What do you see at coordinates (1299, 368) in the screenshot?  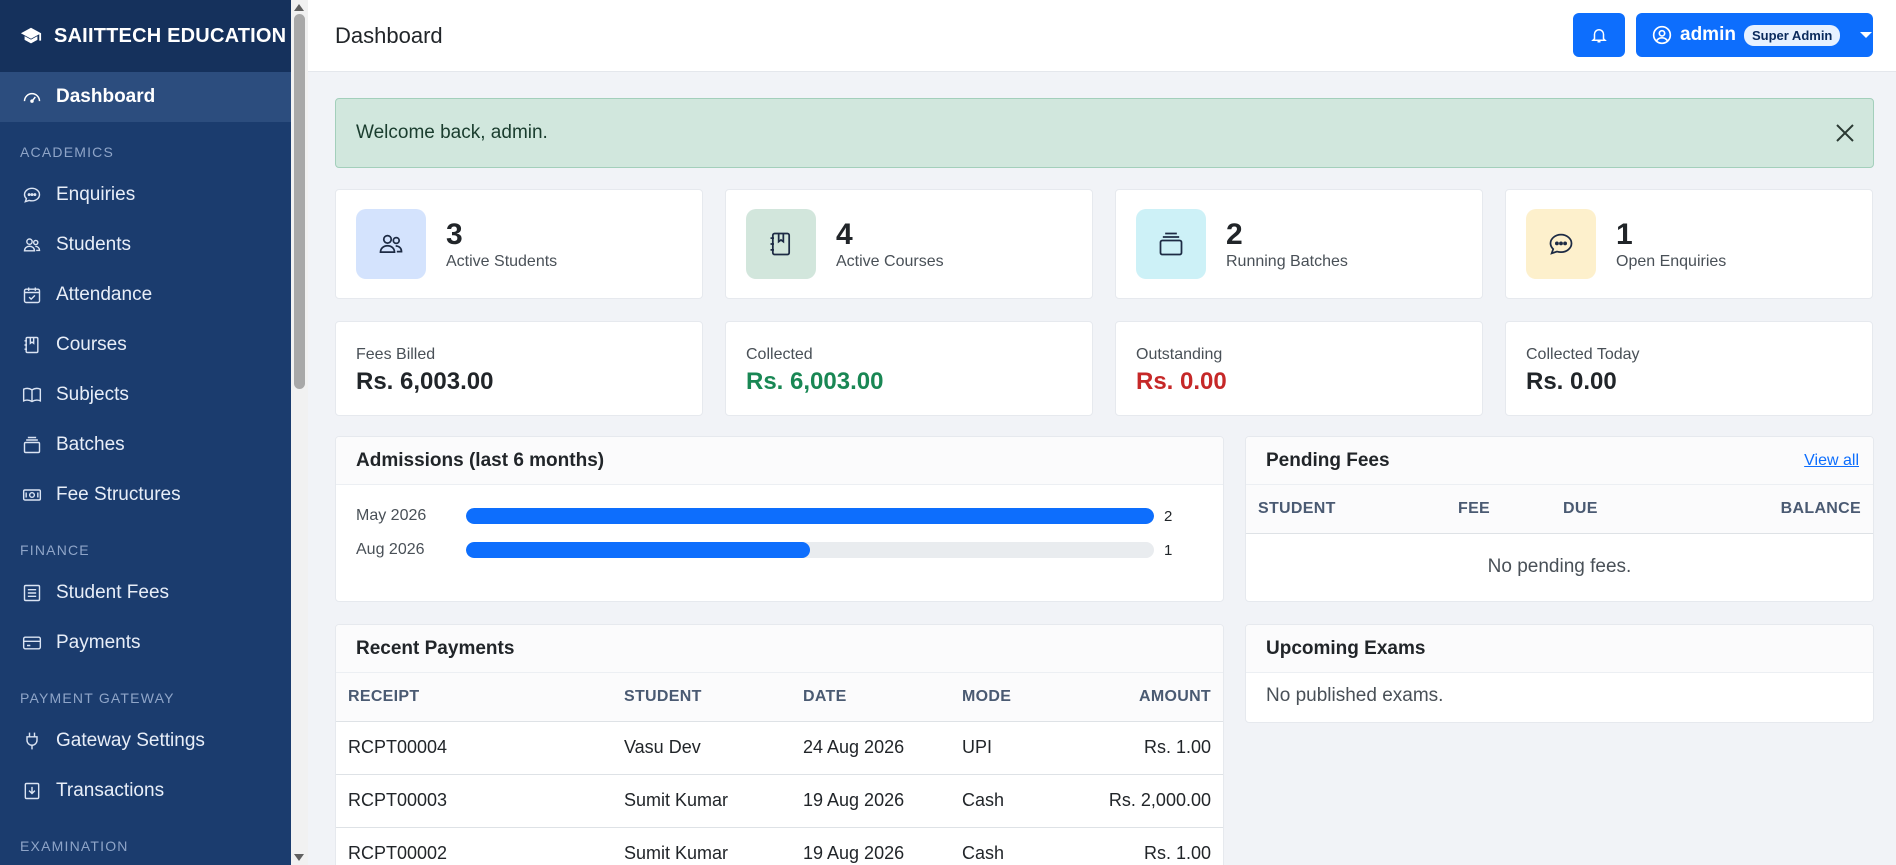 I see `fin-card-outstanding: Outstanding Rs. 0.00` at bounding box center [1299, 368].